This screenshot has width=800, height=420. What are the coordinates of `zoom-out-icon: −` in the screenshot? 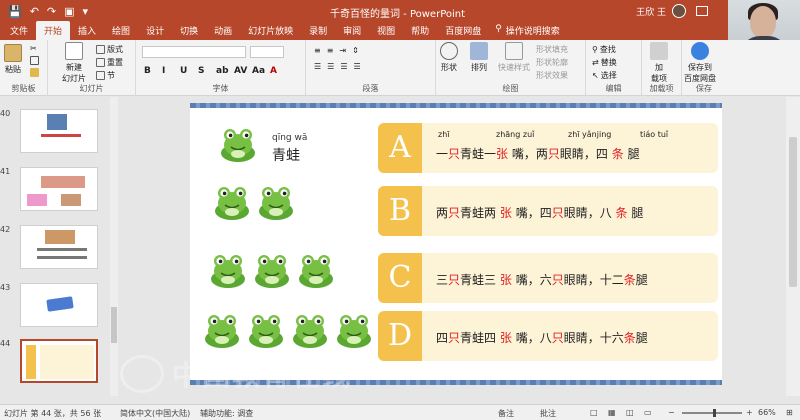 It's located at (671, 412).